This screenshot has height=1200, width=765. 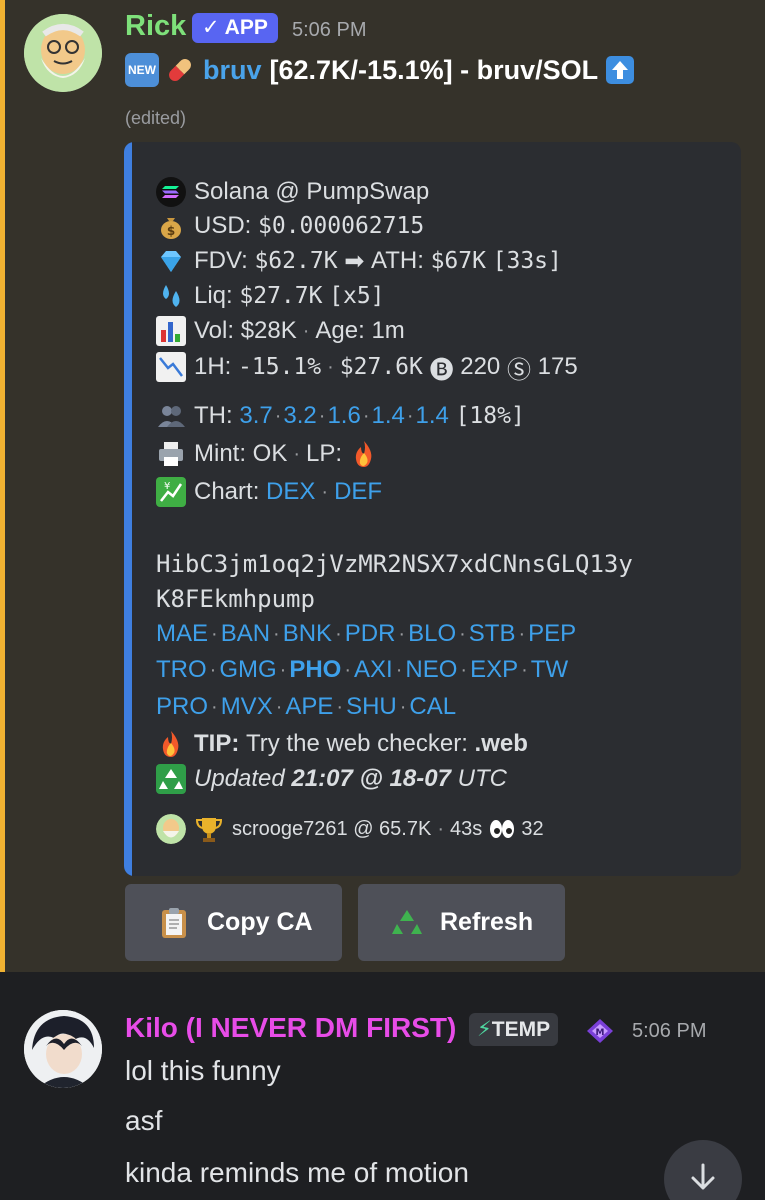 What do you see at coordinates (239, 778) in the screenshot?
I see `updated-label: Updated` at bounding box center [239, 778].